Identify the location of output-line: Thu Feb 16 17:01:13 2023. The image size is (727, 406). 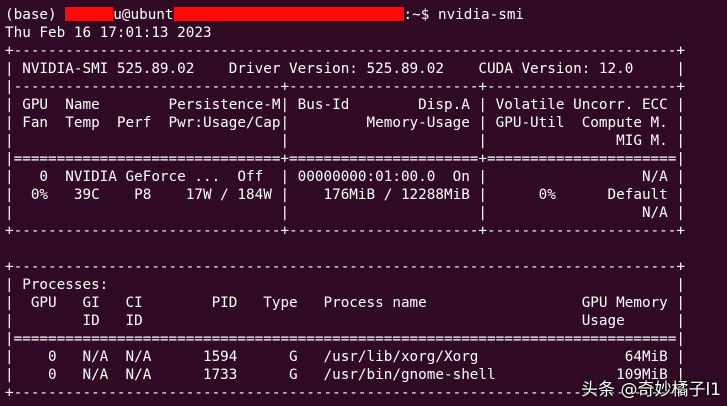
(108, 33).